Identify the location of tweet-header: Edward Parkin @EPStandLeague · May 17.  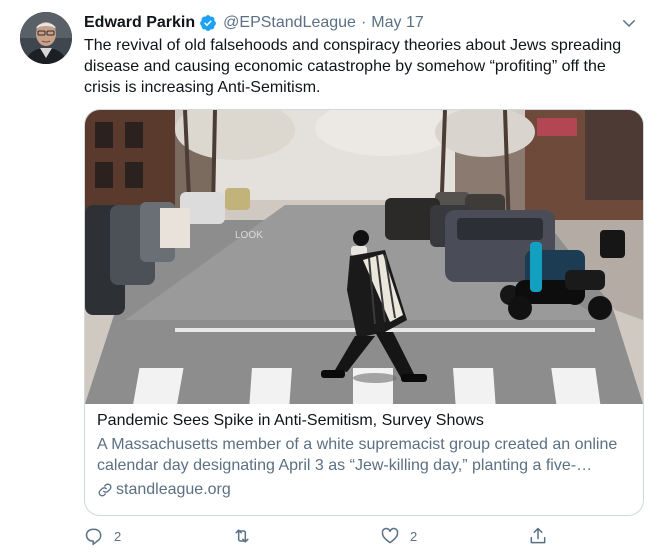
(363, 23).